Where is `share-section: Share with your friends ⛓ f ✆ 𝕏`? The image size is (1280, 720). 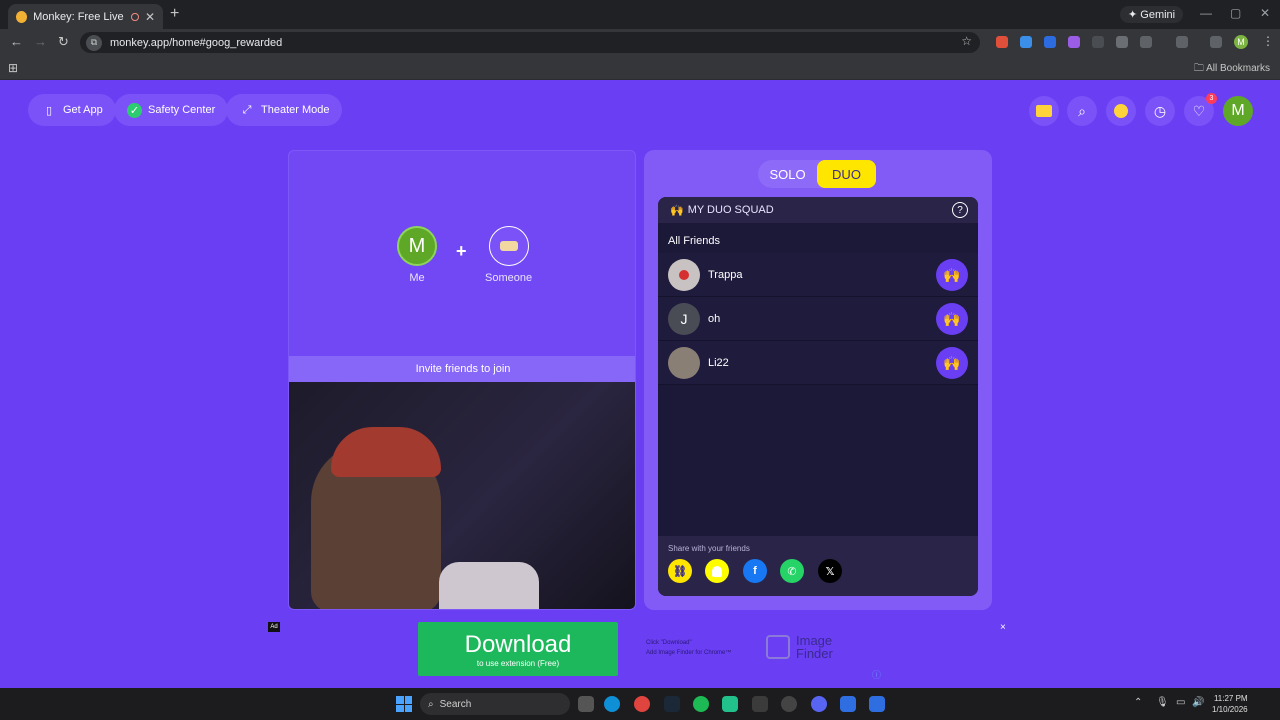
share-section: Share with your friends ⛓ f ✆ 𝕏 is located at coordinates (818, 566).